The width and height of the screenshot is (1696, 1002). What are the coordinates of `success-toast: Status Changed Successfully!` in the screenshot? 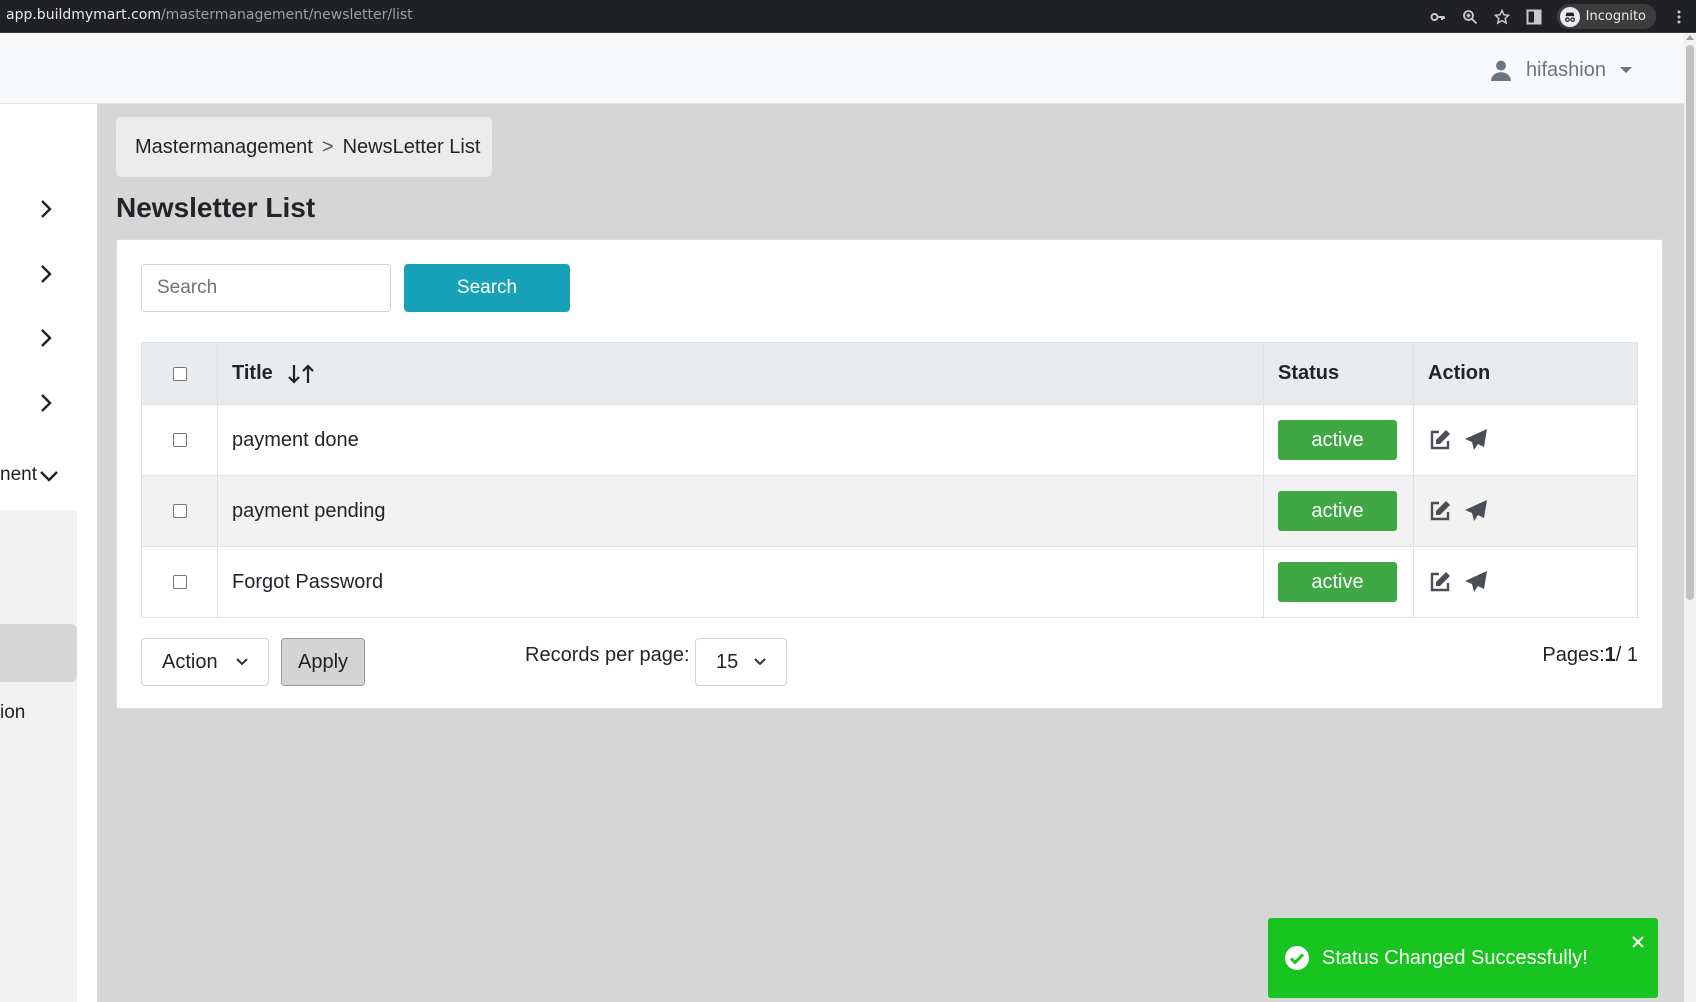 It's located at (1463, 958).